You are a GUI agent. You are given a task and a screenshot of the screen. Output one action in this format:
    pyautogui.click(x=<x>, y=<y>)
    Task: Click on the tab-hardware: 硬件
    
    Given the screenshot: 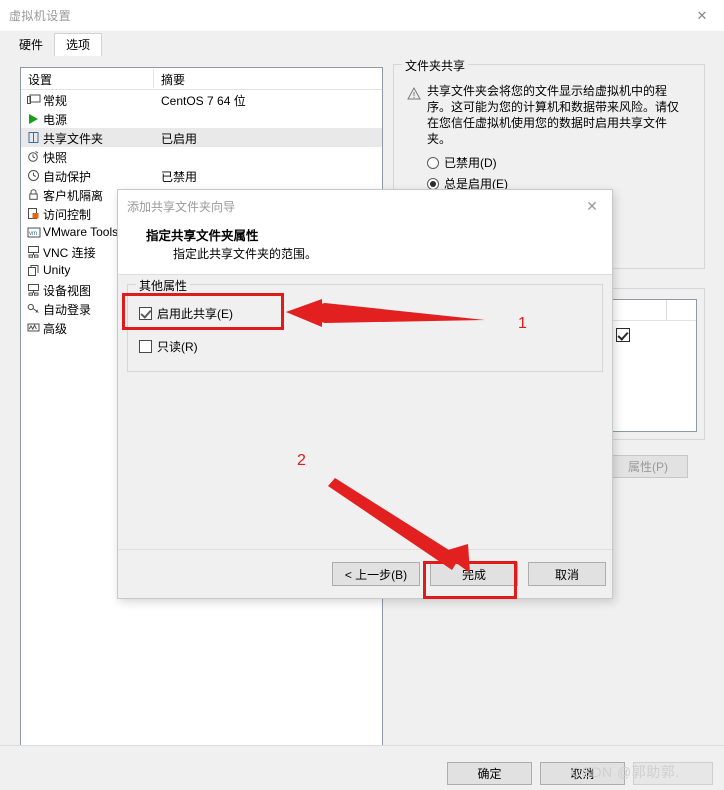 What is the action you would take?
    pyautogui.click(x=31, y=45)
    